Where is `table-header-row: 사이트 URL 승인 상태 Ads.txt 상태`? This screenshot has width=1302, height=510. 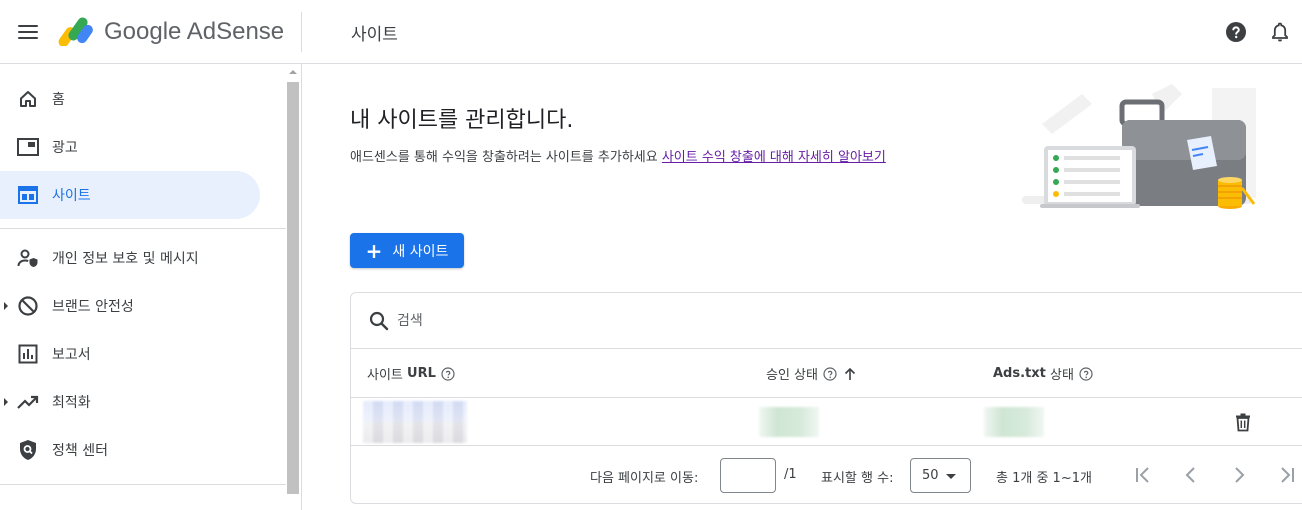
table-header-row: 사이트 URL 승인 상태 Ads.txt 상태 is located at coordinates (826, 373).